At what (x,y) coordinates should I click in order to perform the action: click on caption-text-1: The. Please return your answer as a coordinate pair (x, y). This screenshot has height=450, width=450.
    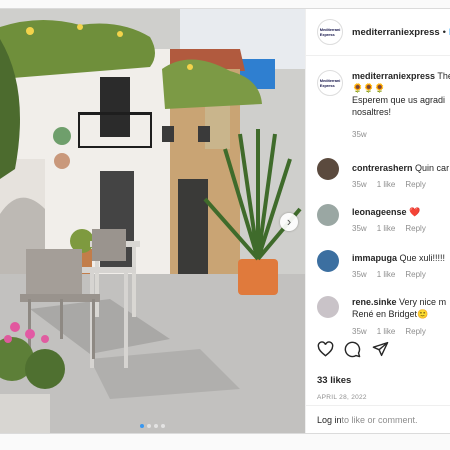
    Looking at the image, I should click on (443, 76).